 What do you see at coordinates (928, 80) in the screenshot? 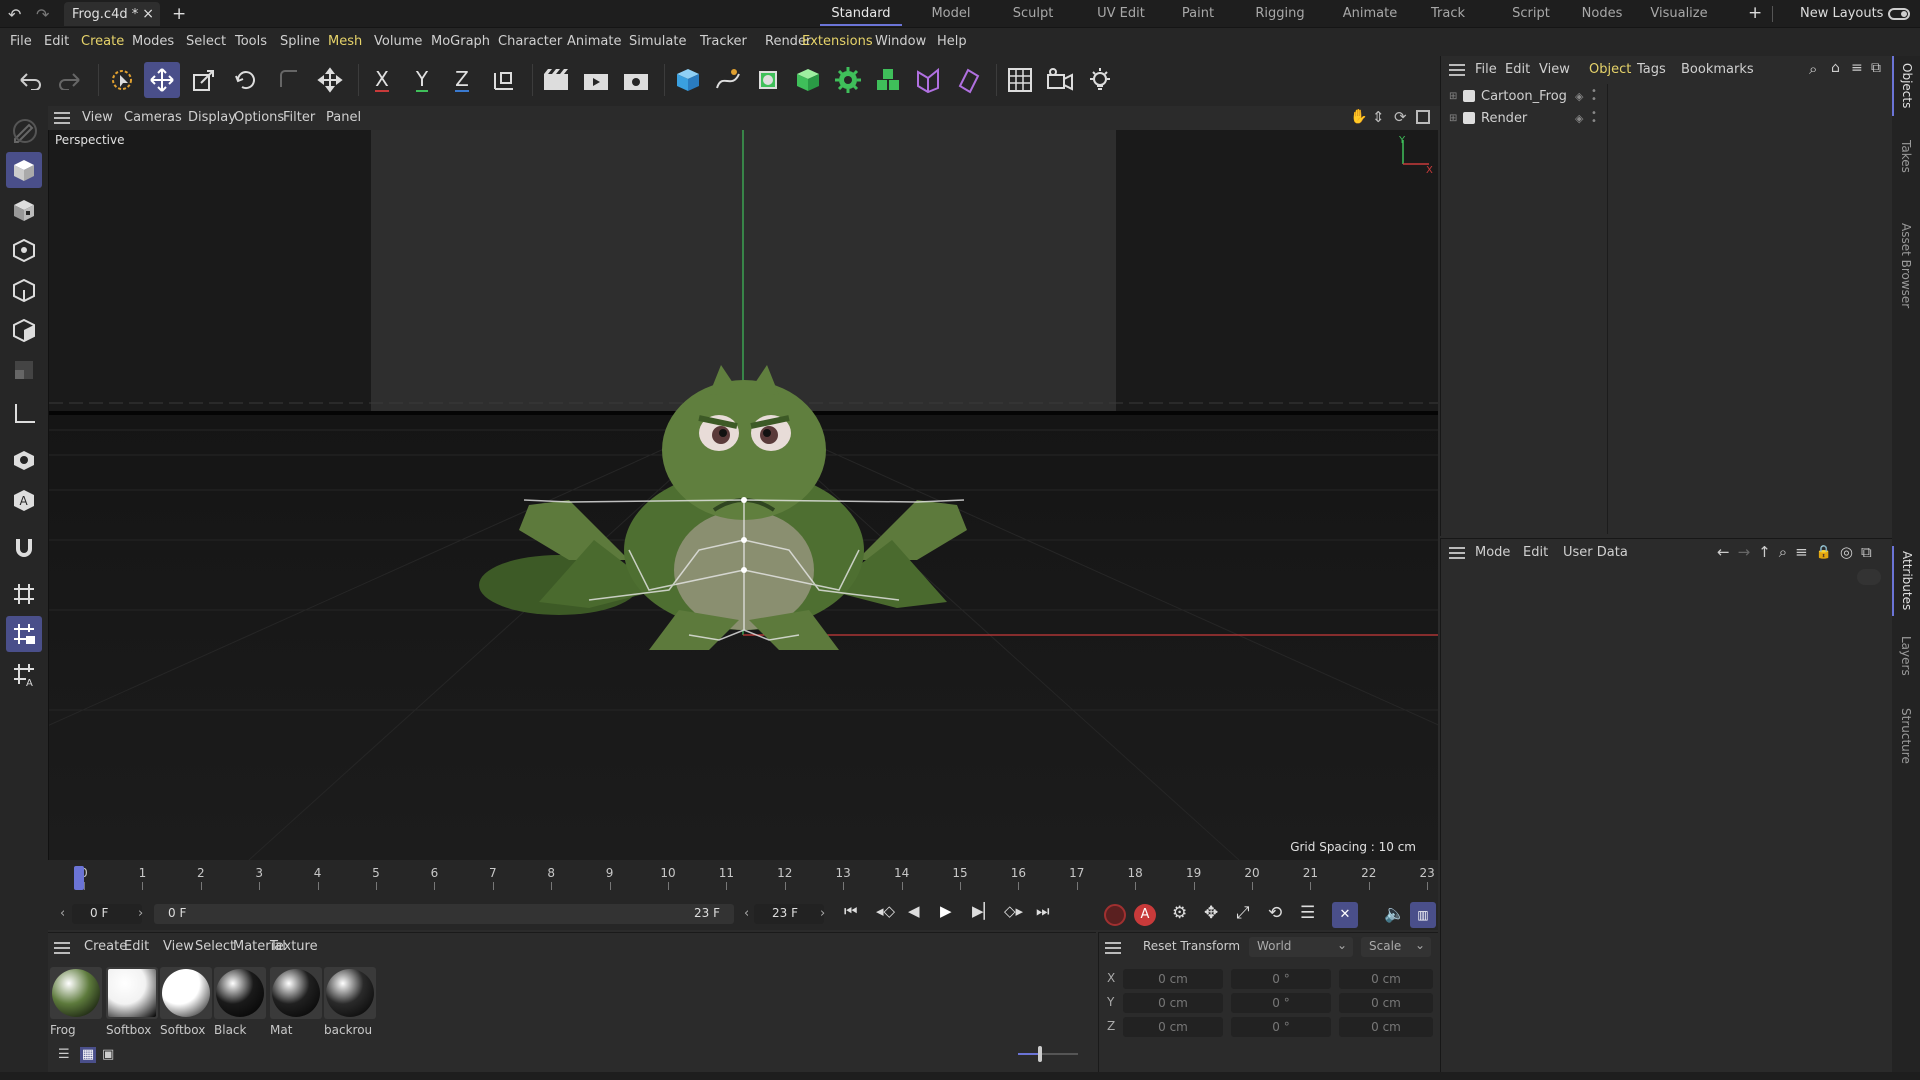
I see `deformer-button` at bounding box center [928, 80].